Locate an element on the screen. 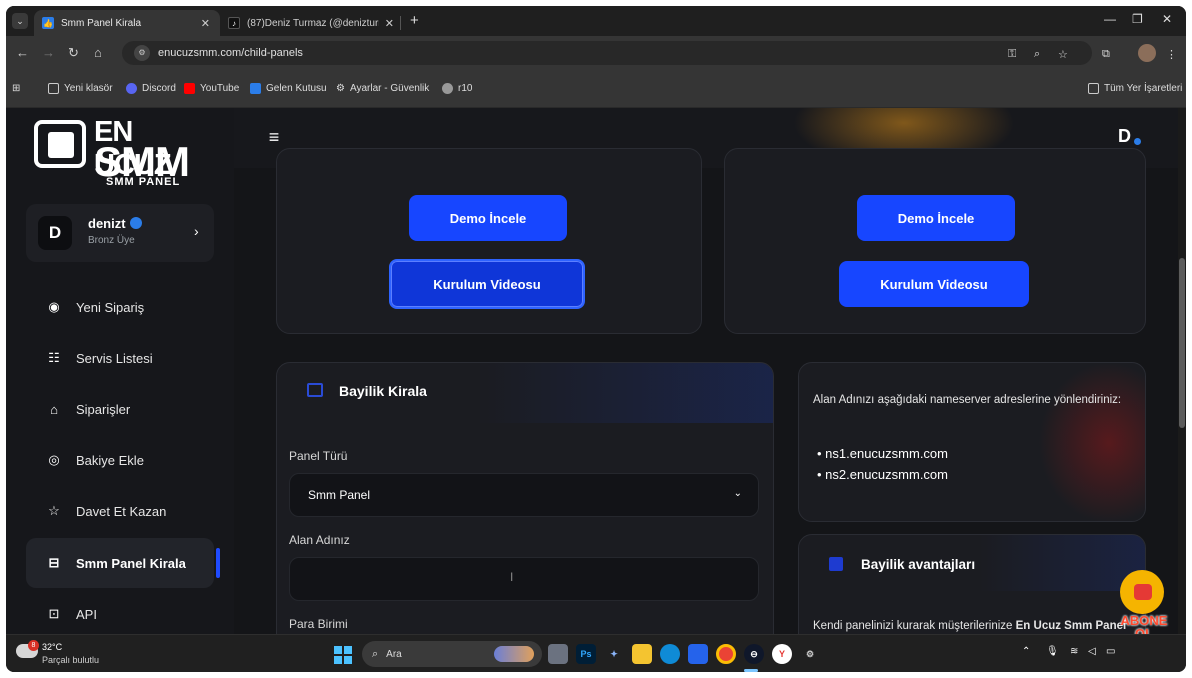  home-icon: ⌂ is located at coordinates (98, 52).